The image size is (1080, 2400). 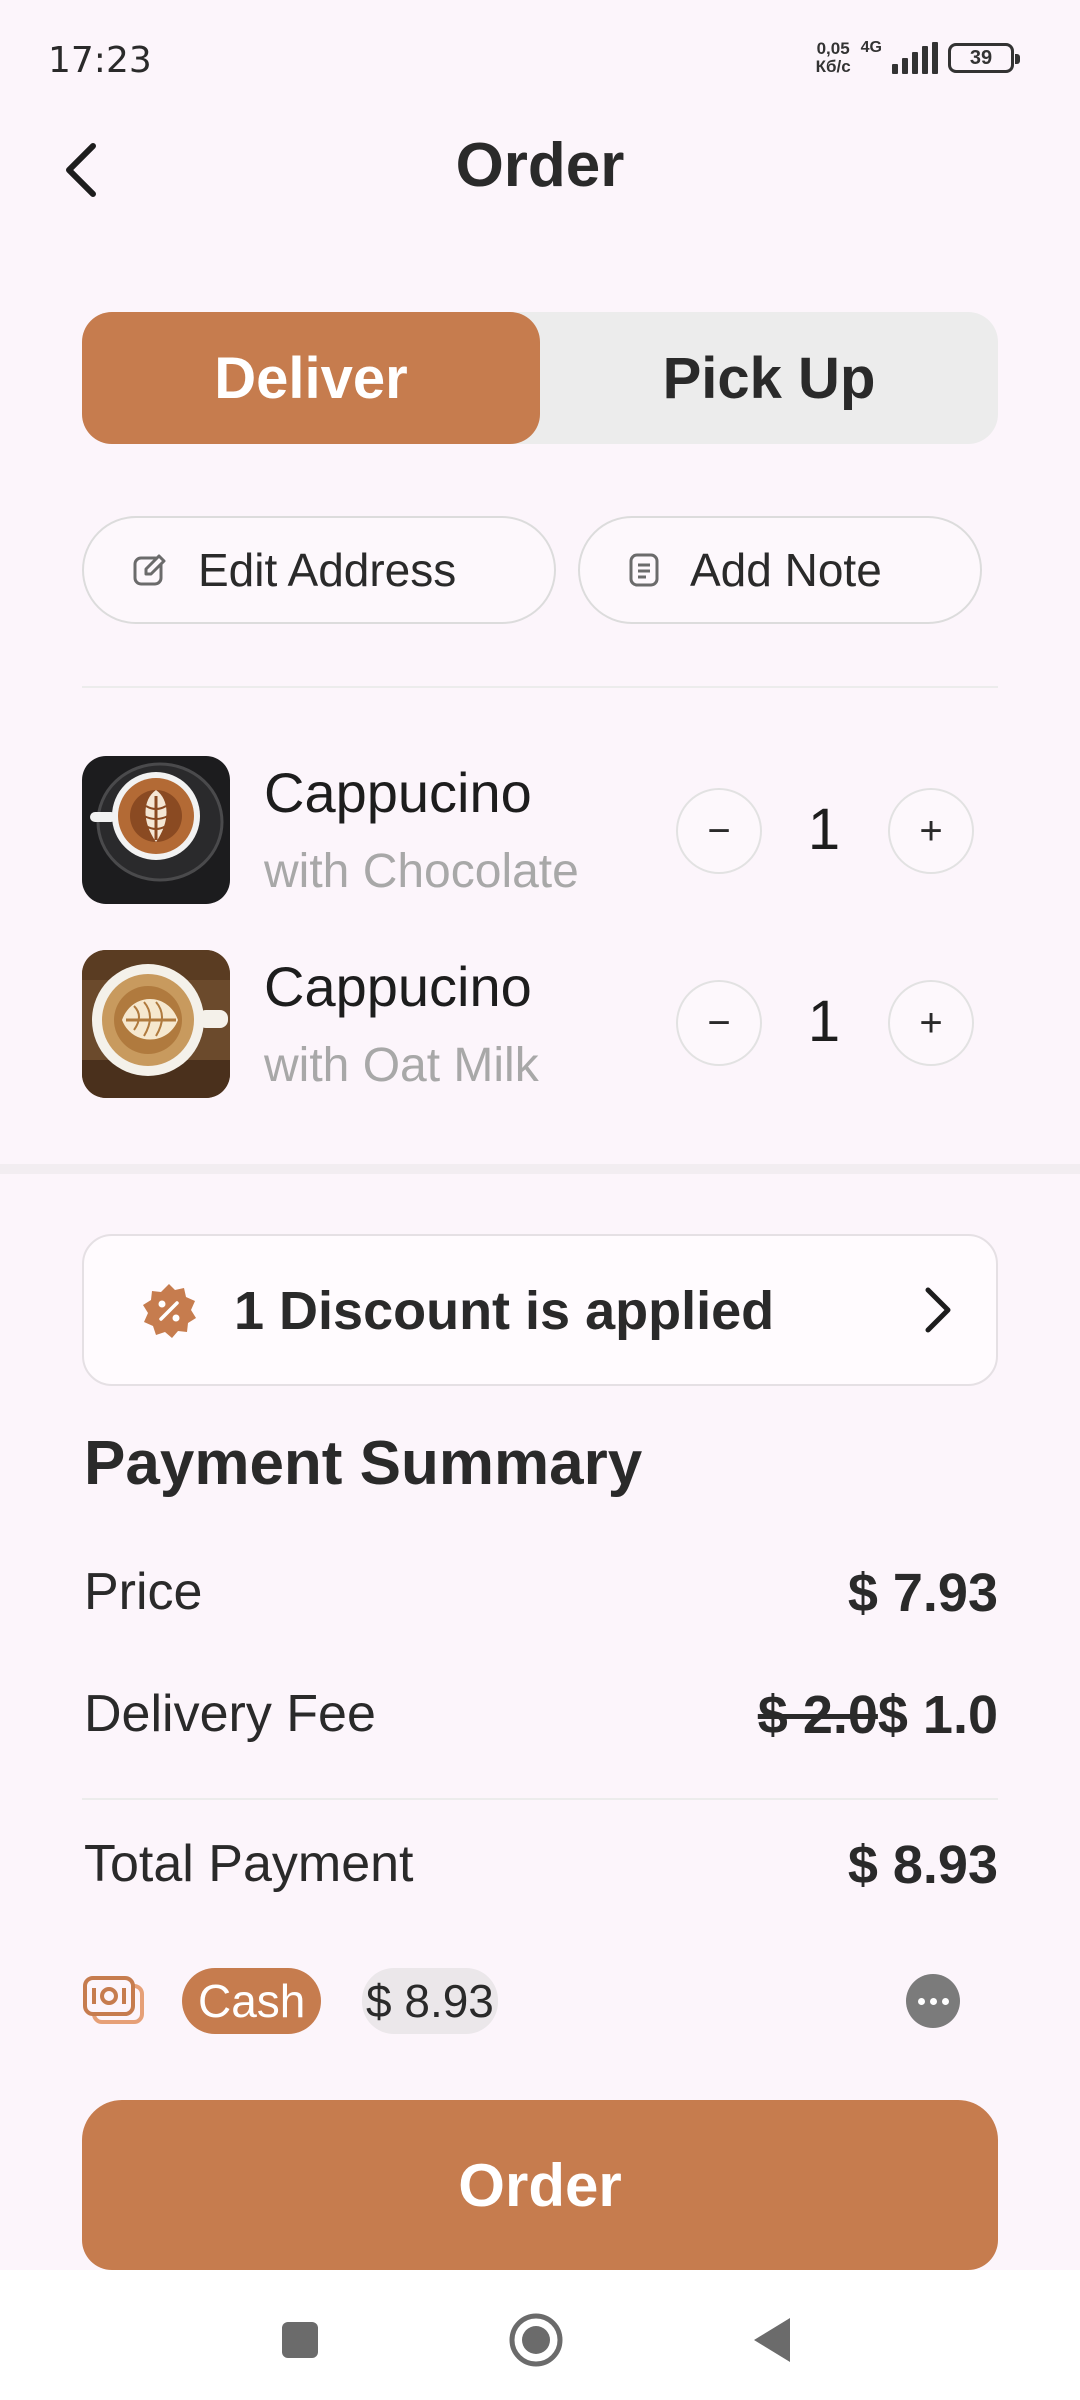 What do you see at coordinates (230, 1714) in the screenshot?
I see `delivery-fee-label: Delivery Fee` at bounding box center [230, 1714].